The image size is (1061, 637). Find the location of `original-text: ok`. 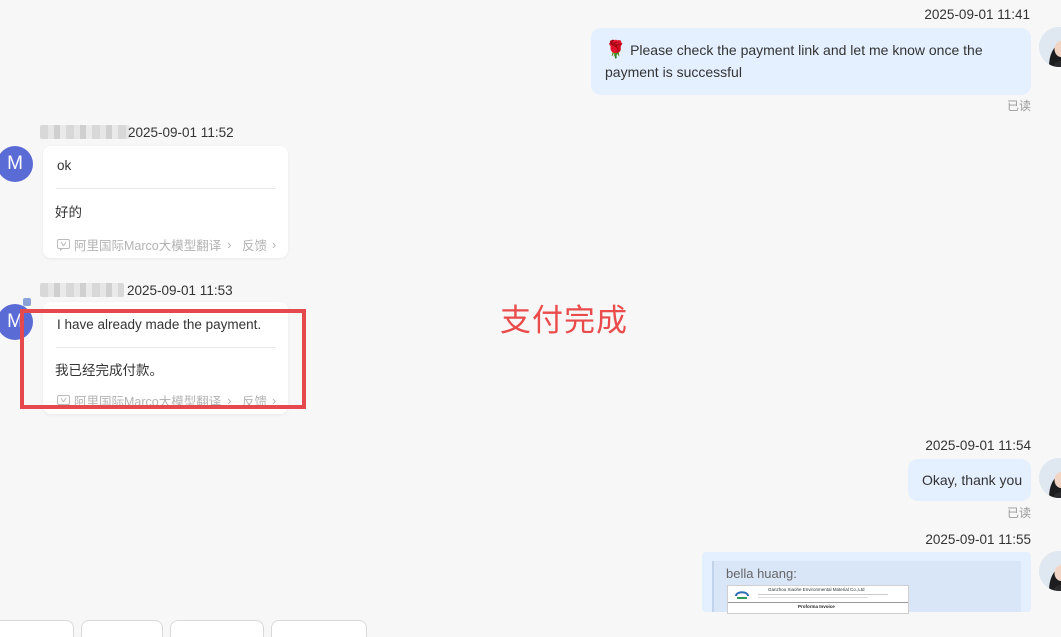

original-text: ok is located at coordinates (64, 165).